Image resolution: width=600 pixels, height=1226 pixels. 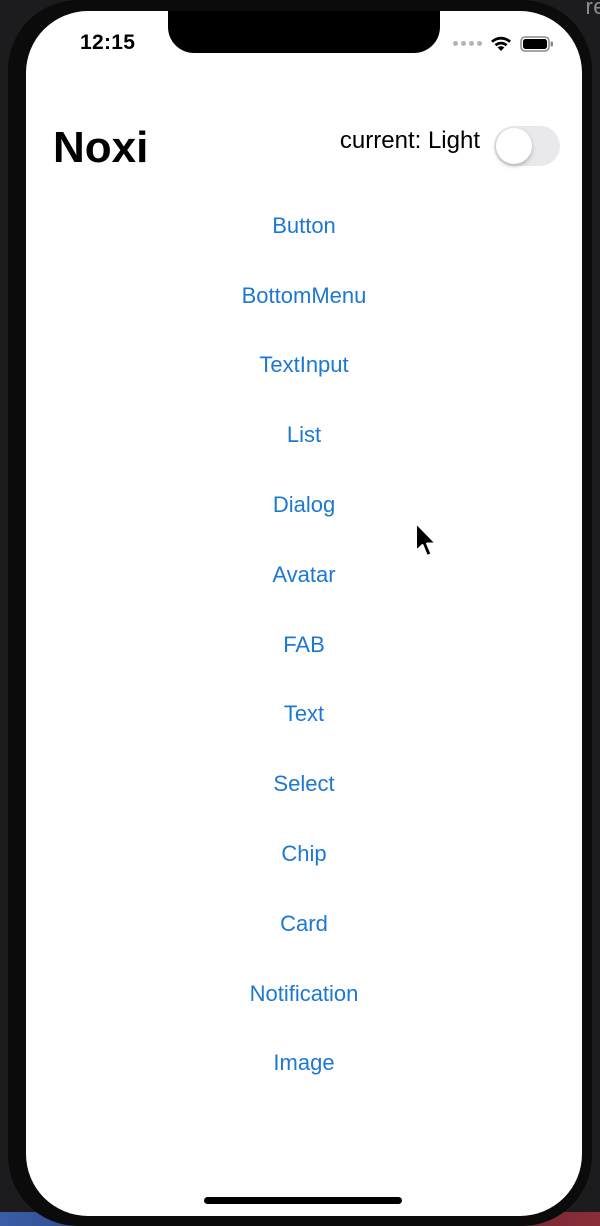 I want to click on menu-item-image: Image, so click(x=304, y=1064).